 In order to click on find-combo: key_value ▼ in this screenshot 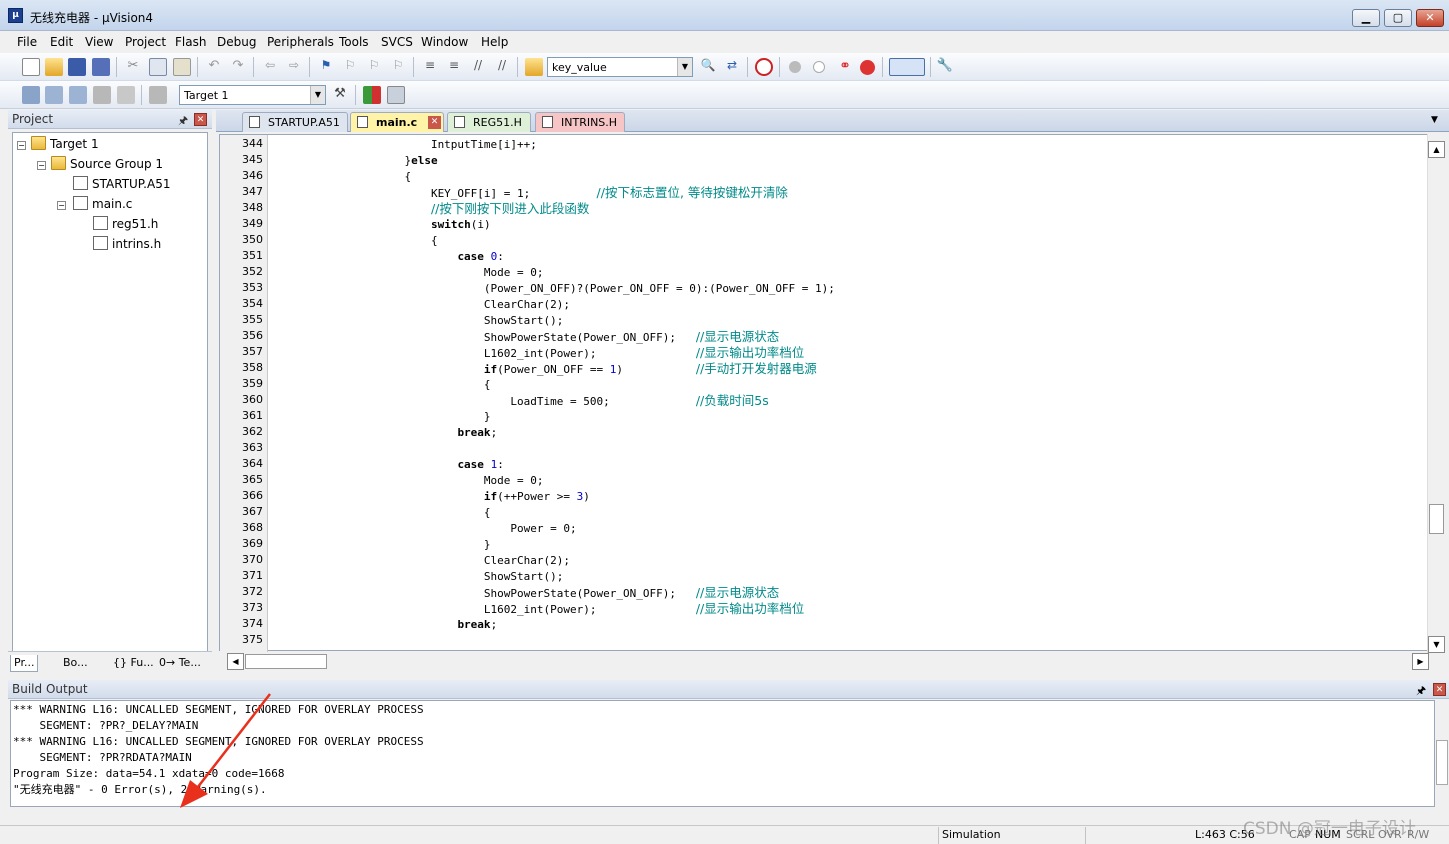, I will do `click(620, 67)`.